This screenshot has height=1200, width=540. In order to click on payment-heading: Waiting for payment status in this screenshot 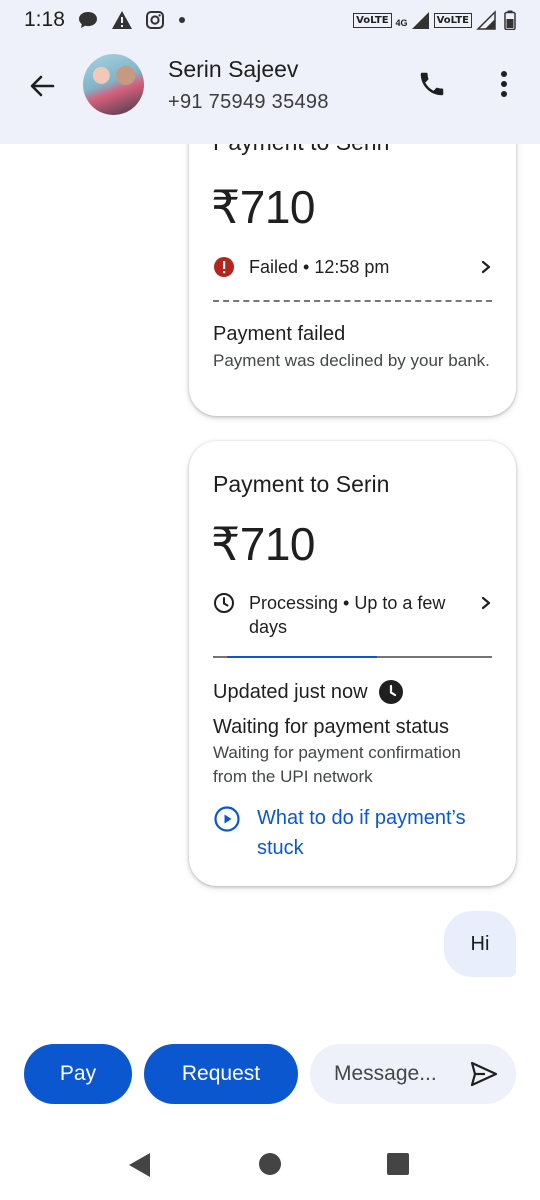, I will do `click(331, 727)`.